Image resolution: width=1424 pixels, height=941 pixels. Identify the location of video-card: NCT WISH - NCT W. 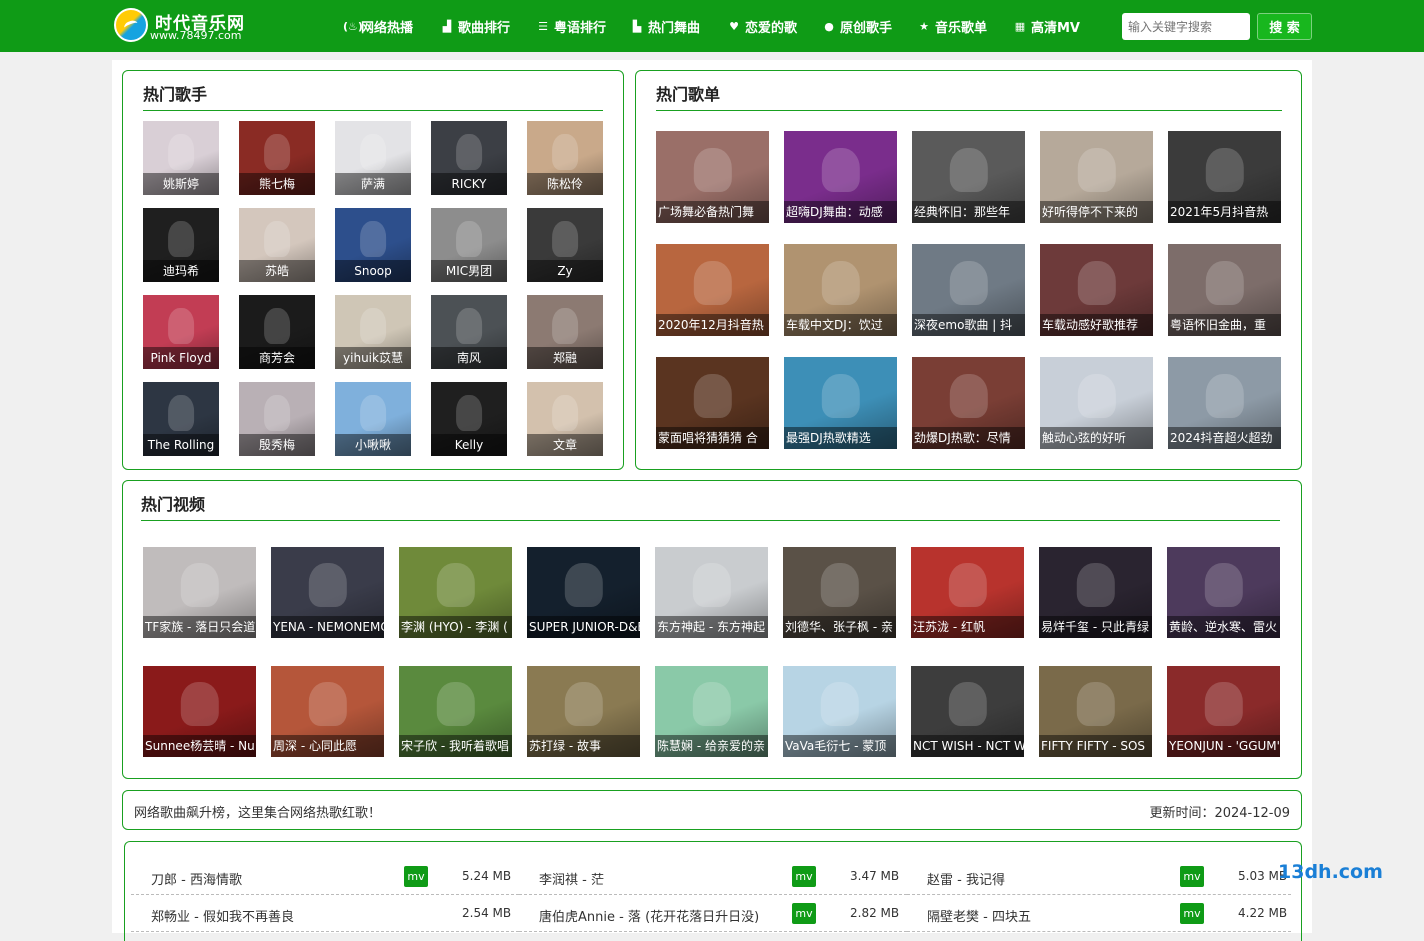
(967, 711).